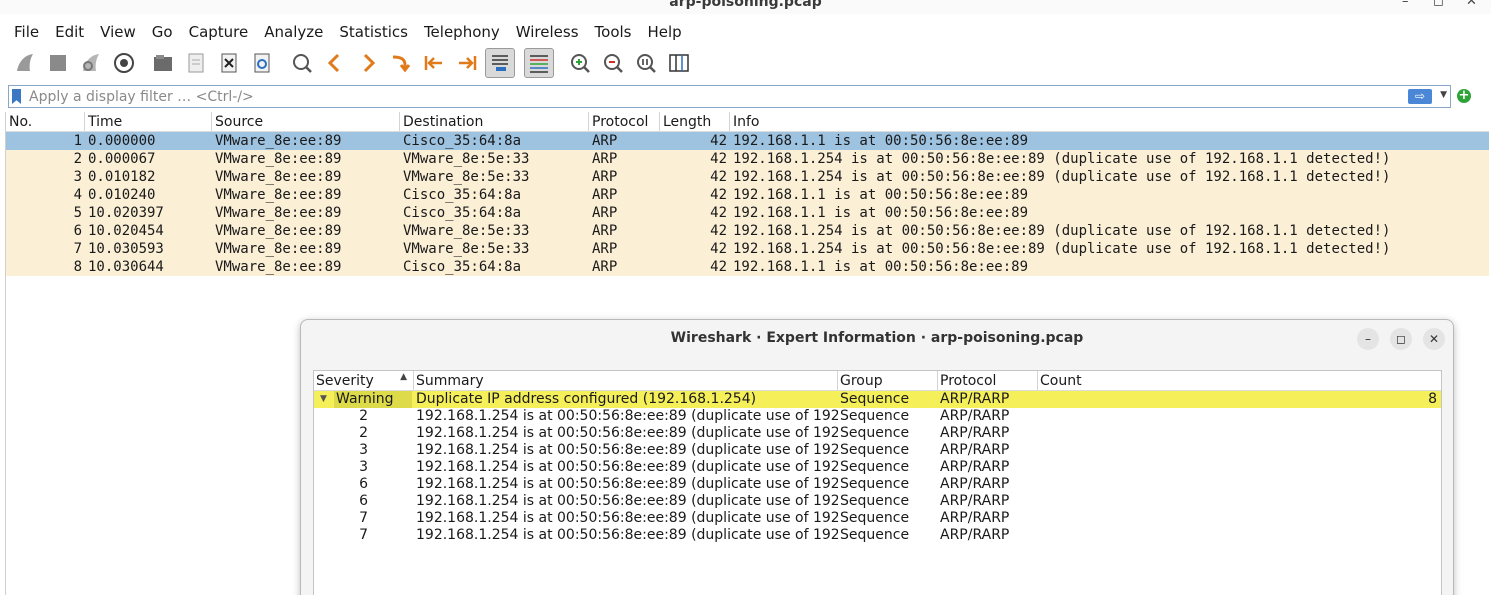 This screenshot has width=1491, height=595. I want to click on column-severity: Severity ▲, so click(364, 380).